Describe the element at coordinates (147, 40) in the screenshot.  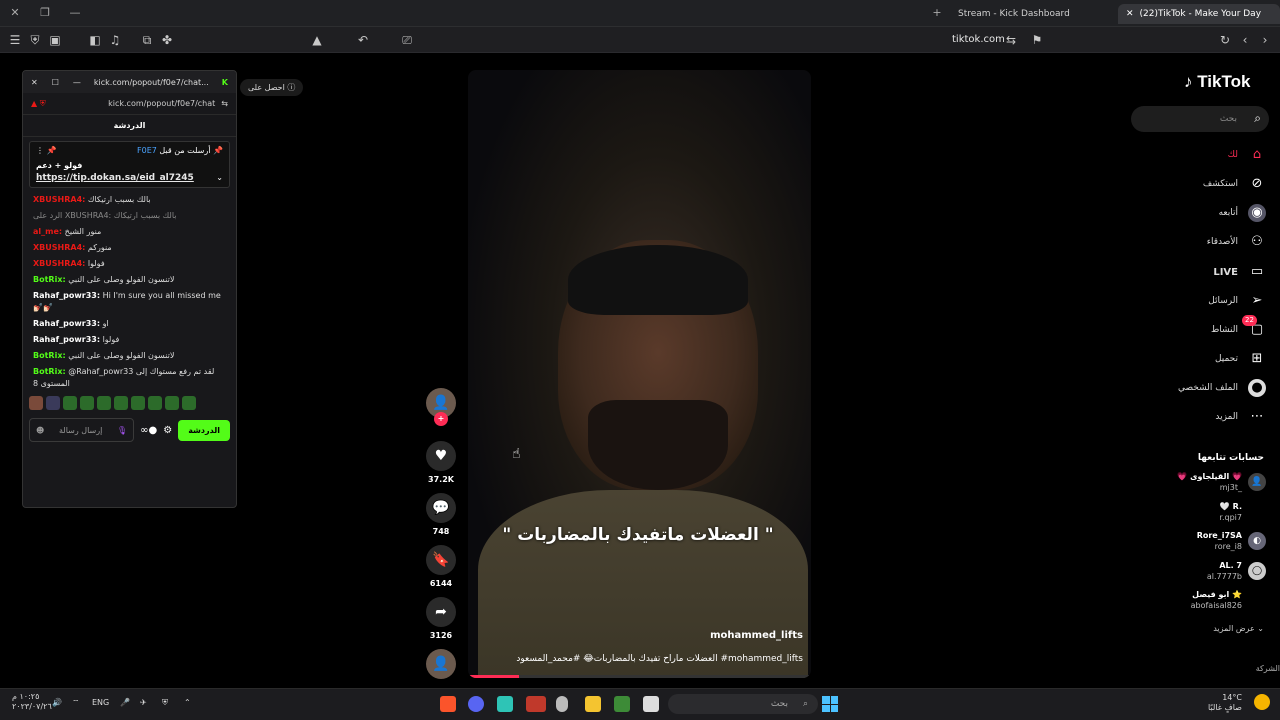
I see `tabs-icon: ⧉` at that location.